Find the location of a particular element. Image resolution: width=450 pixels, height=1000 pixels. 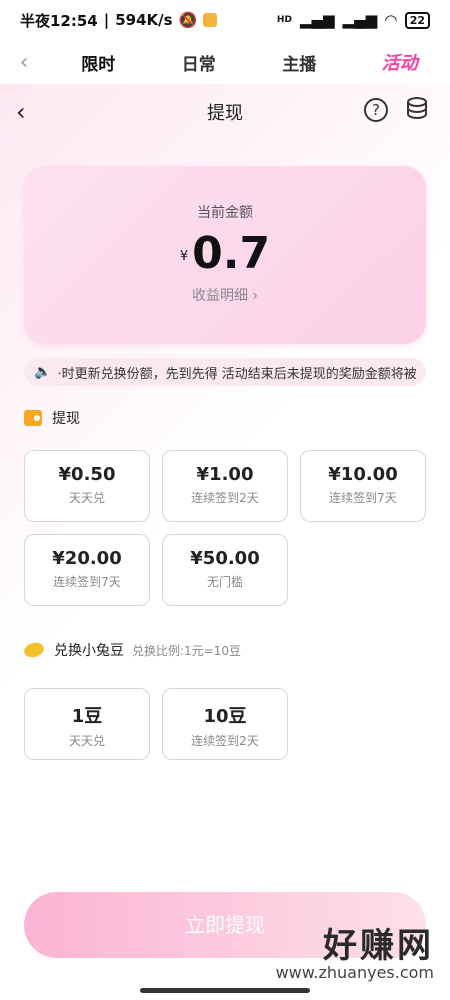

help-icon: ? is located at coordinates (376, 110).